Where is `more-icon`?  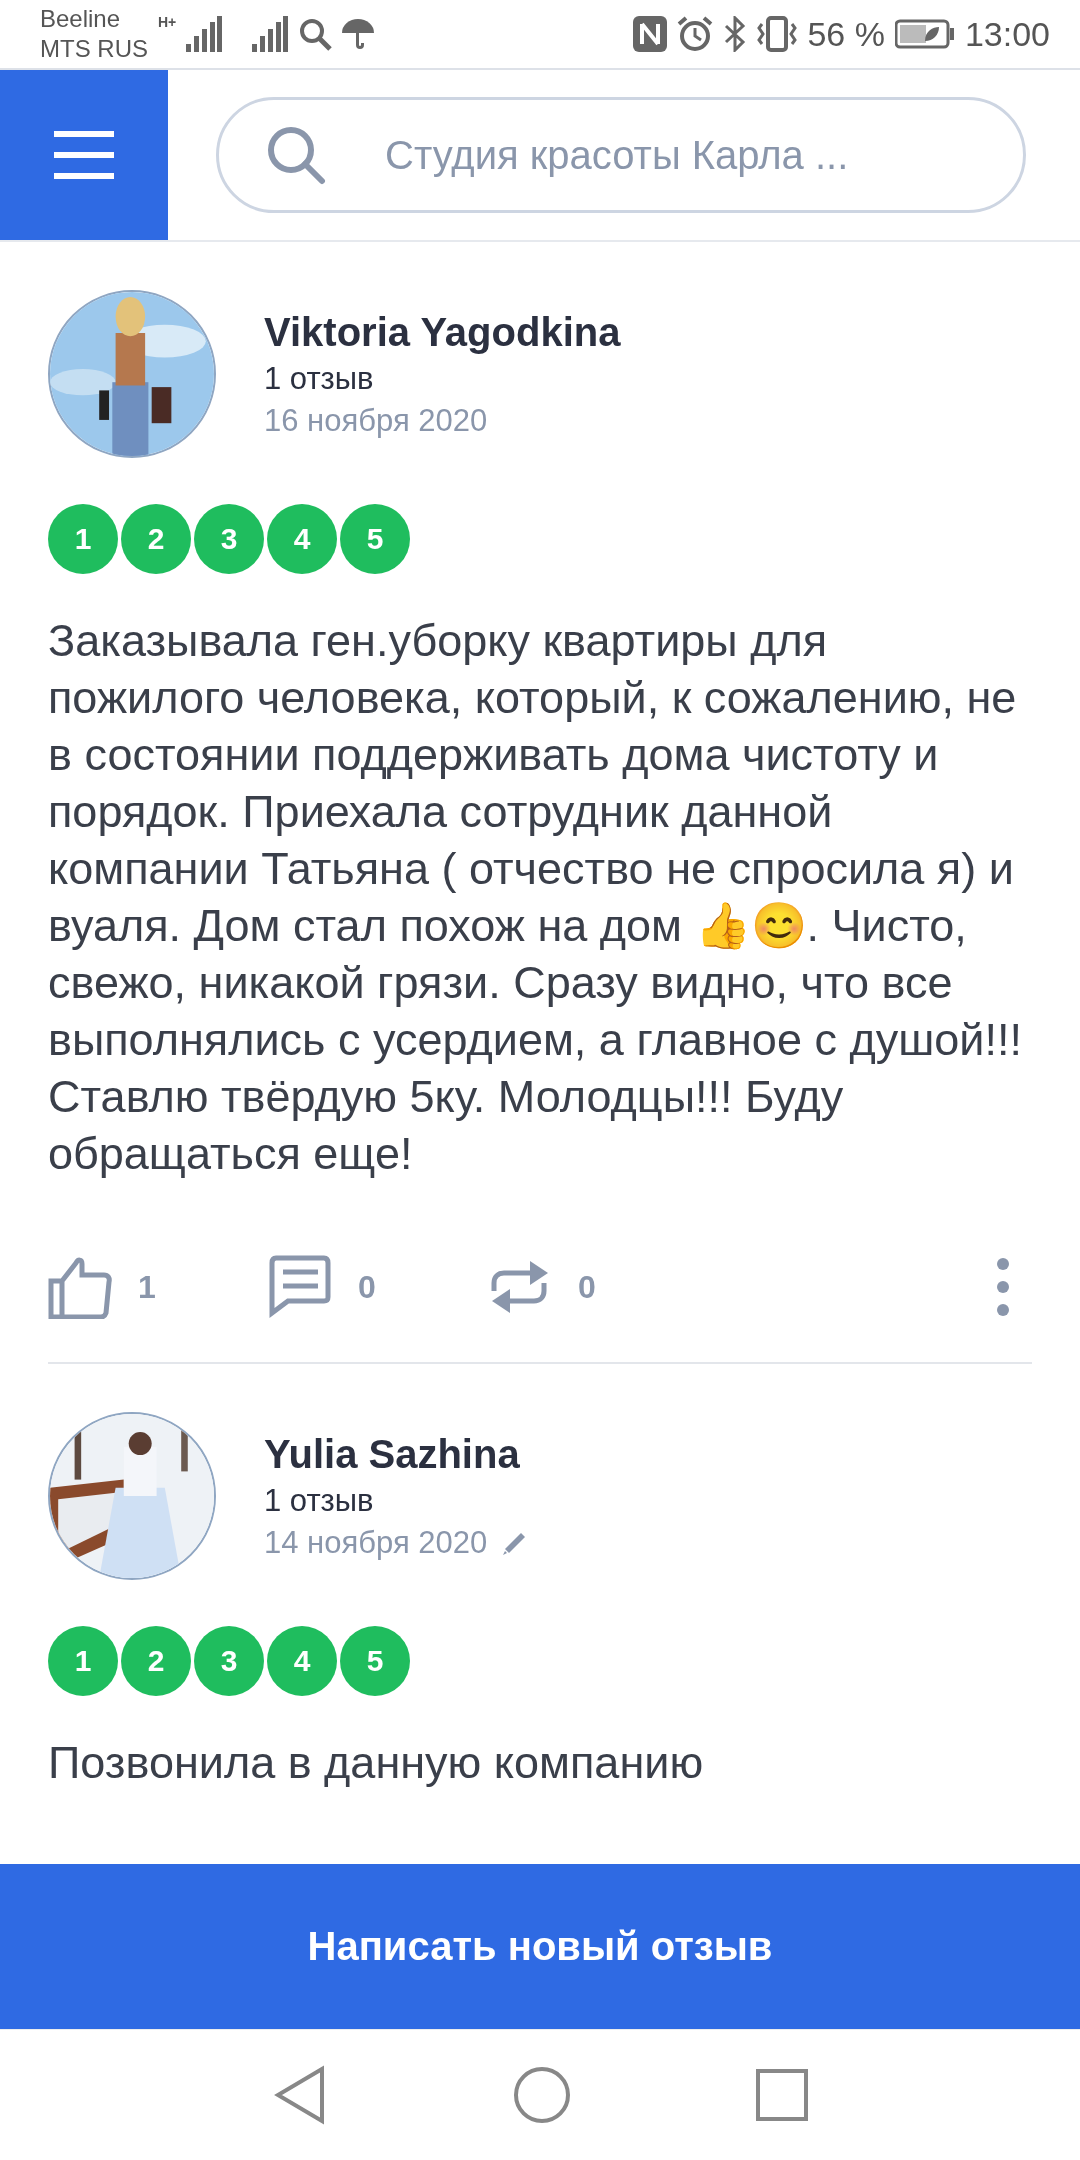 more-icon is located at coordinates (1003, 1287).